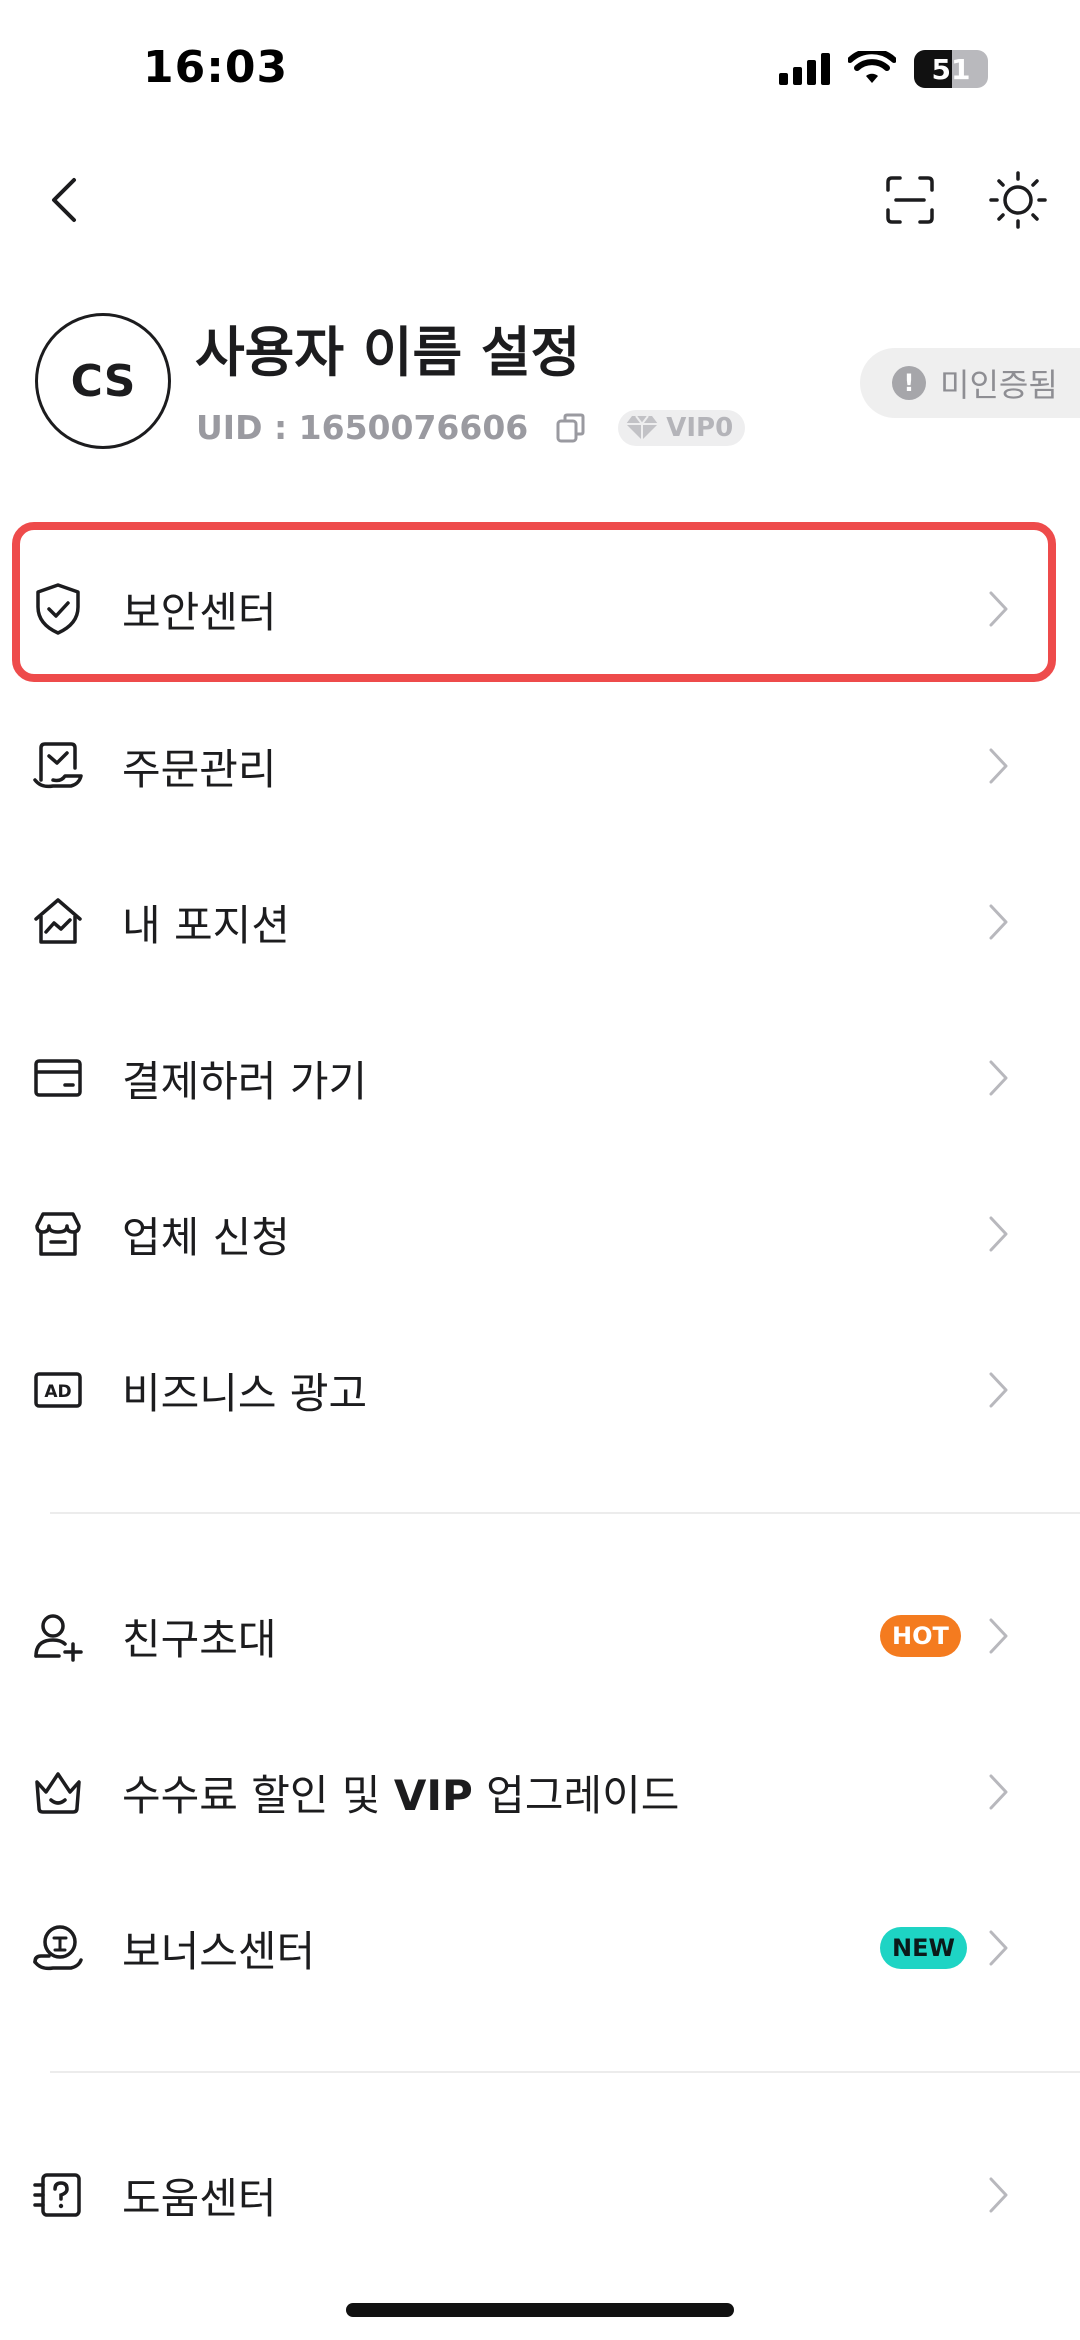  I want to click on uid-row: UID : 1650076606 VIP0, so click(471, 427).